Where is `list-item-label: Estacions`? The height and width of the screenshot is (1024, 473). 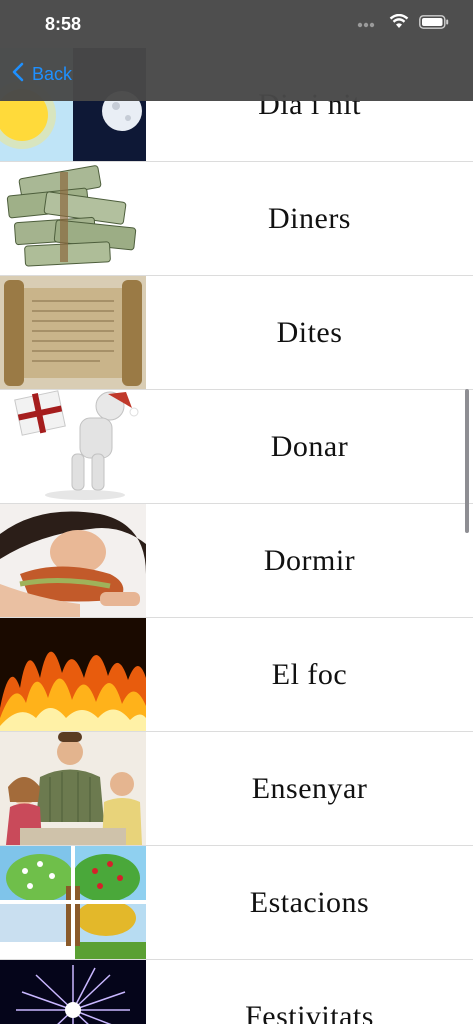
list-item-label: Estacions is located at coordinates (309, 902).